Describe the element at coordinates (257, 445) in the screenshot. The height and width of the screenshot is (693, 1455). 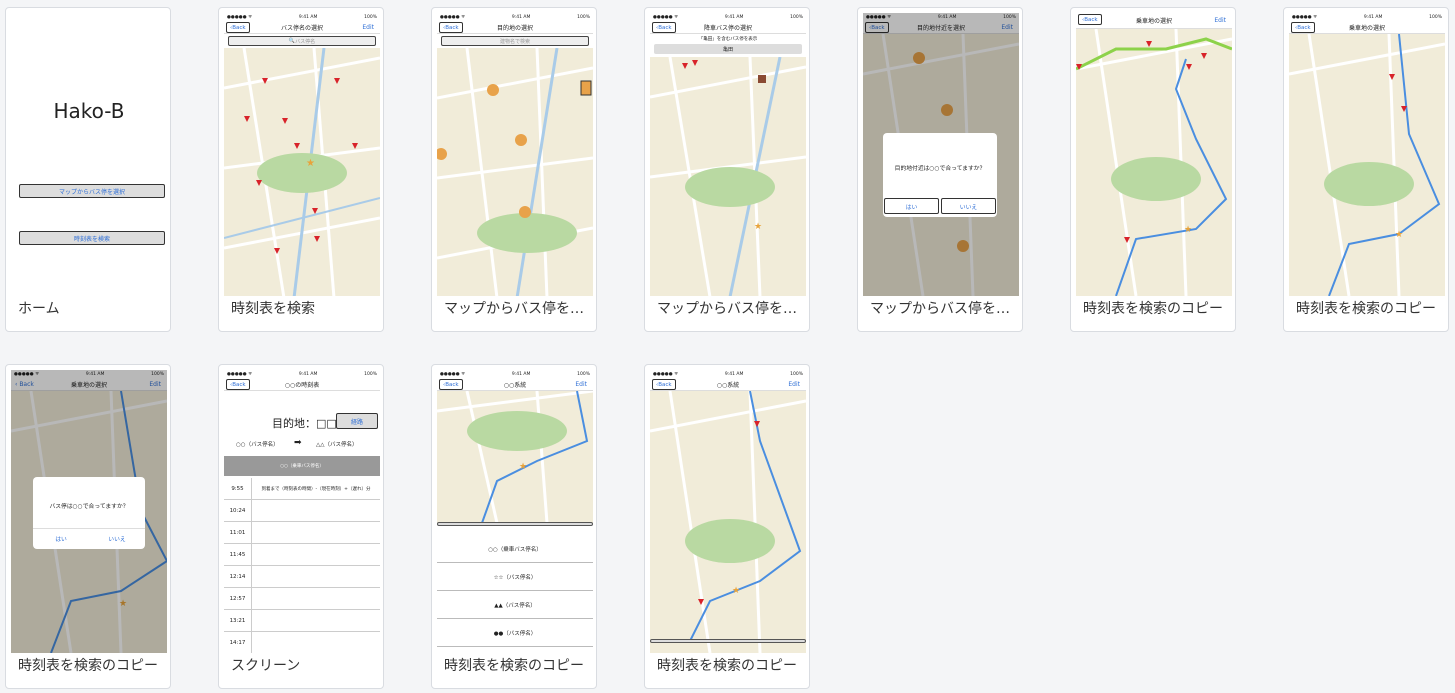
I see `from-stop: ○○（バス停名）` at that location.